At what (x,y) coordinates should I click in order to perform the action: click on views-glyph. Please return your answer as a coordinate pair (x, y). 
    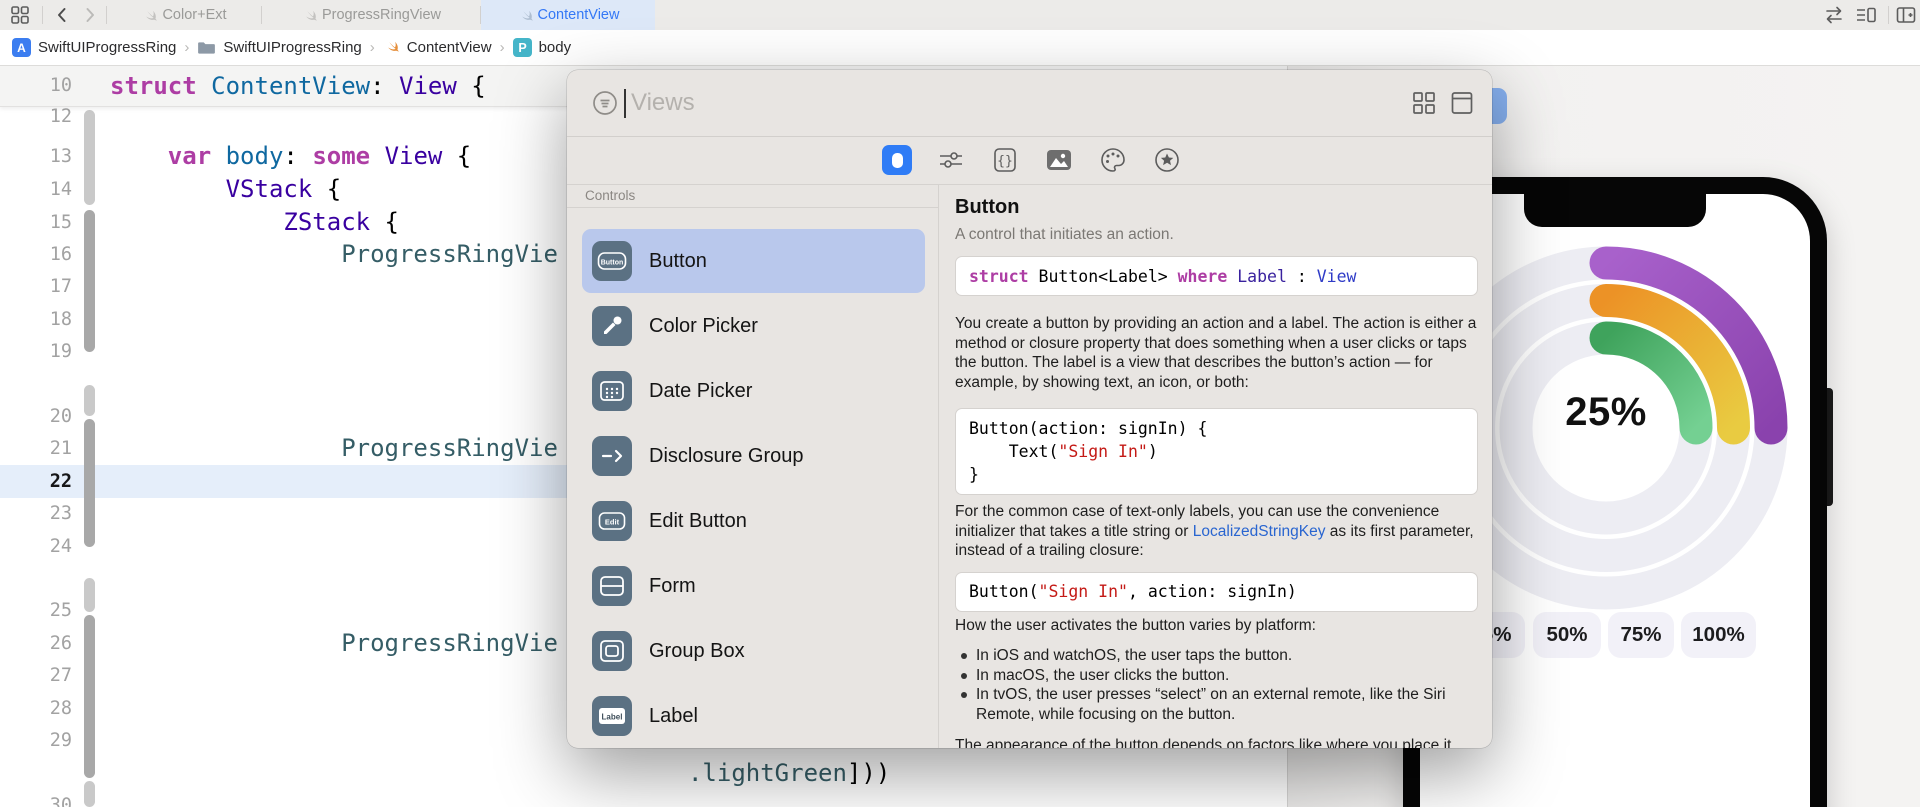
    Looking at the image, I should click on (897, 160).